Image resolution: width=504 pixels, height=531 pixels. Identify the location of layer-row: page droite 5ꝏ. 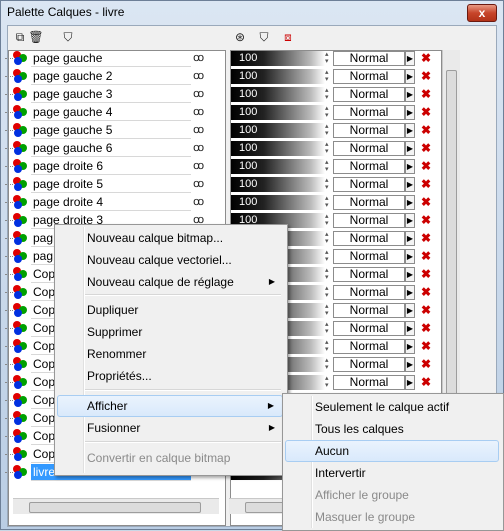
(109, 184).